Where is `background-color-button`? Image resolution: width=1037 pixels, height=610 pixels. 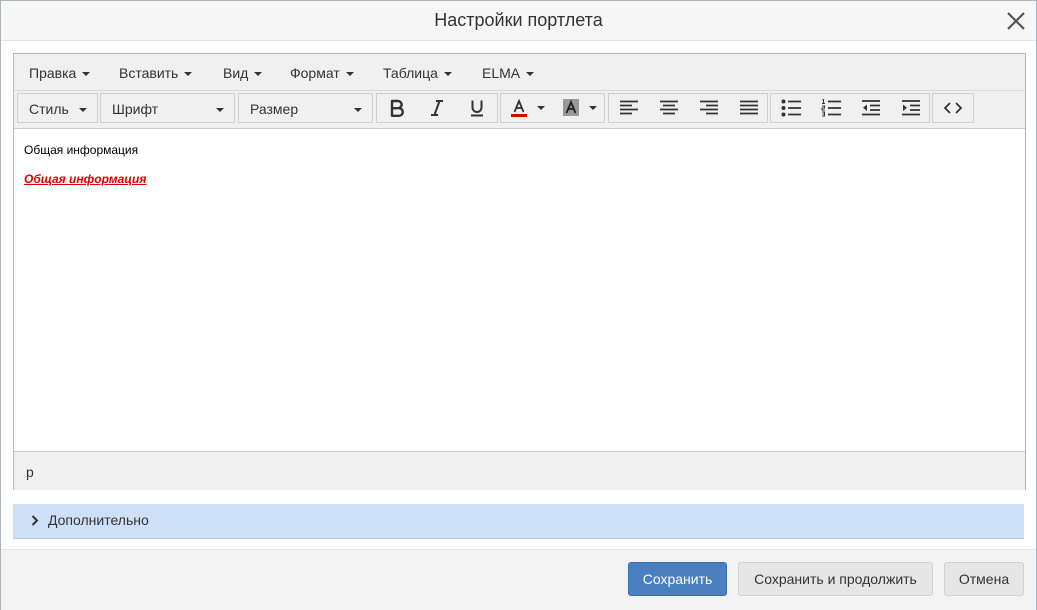
background-color-button is located at coordinates (571, 108).